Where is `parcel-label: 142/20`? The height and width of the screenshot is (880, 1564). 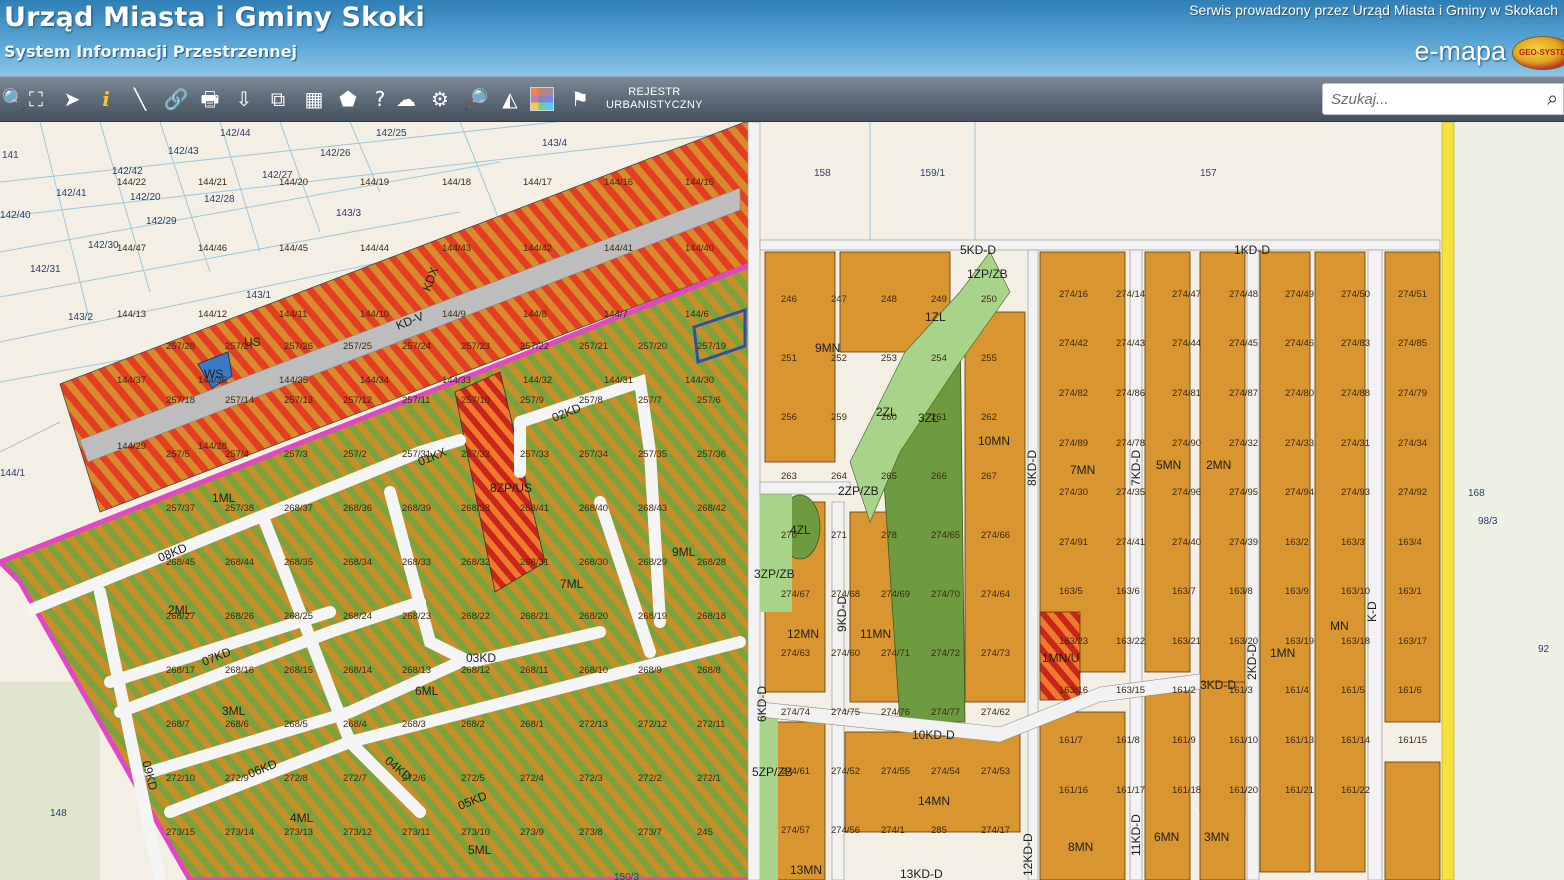 parcel-label: 142/20 is located at coordinates (145, 197).